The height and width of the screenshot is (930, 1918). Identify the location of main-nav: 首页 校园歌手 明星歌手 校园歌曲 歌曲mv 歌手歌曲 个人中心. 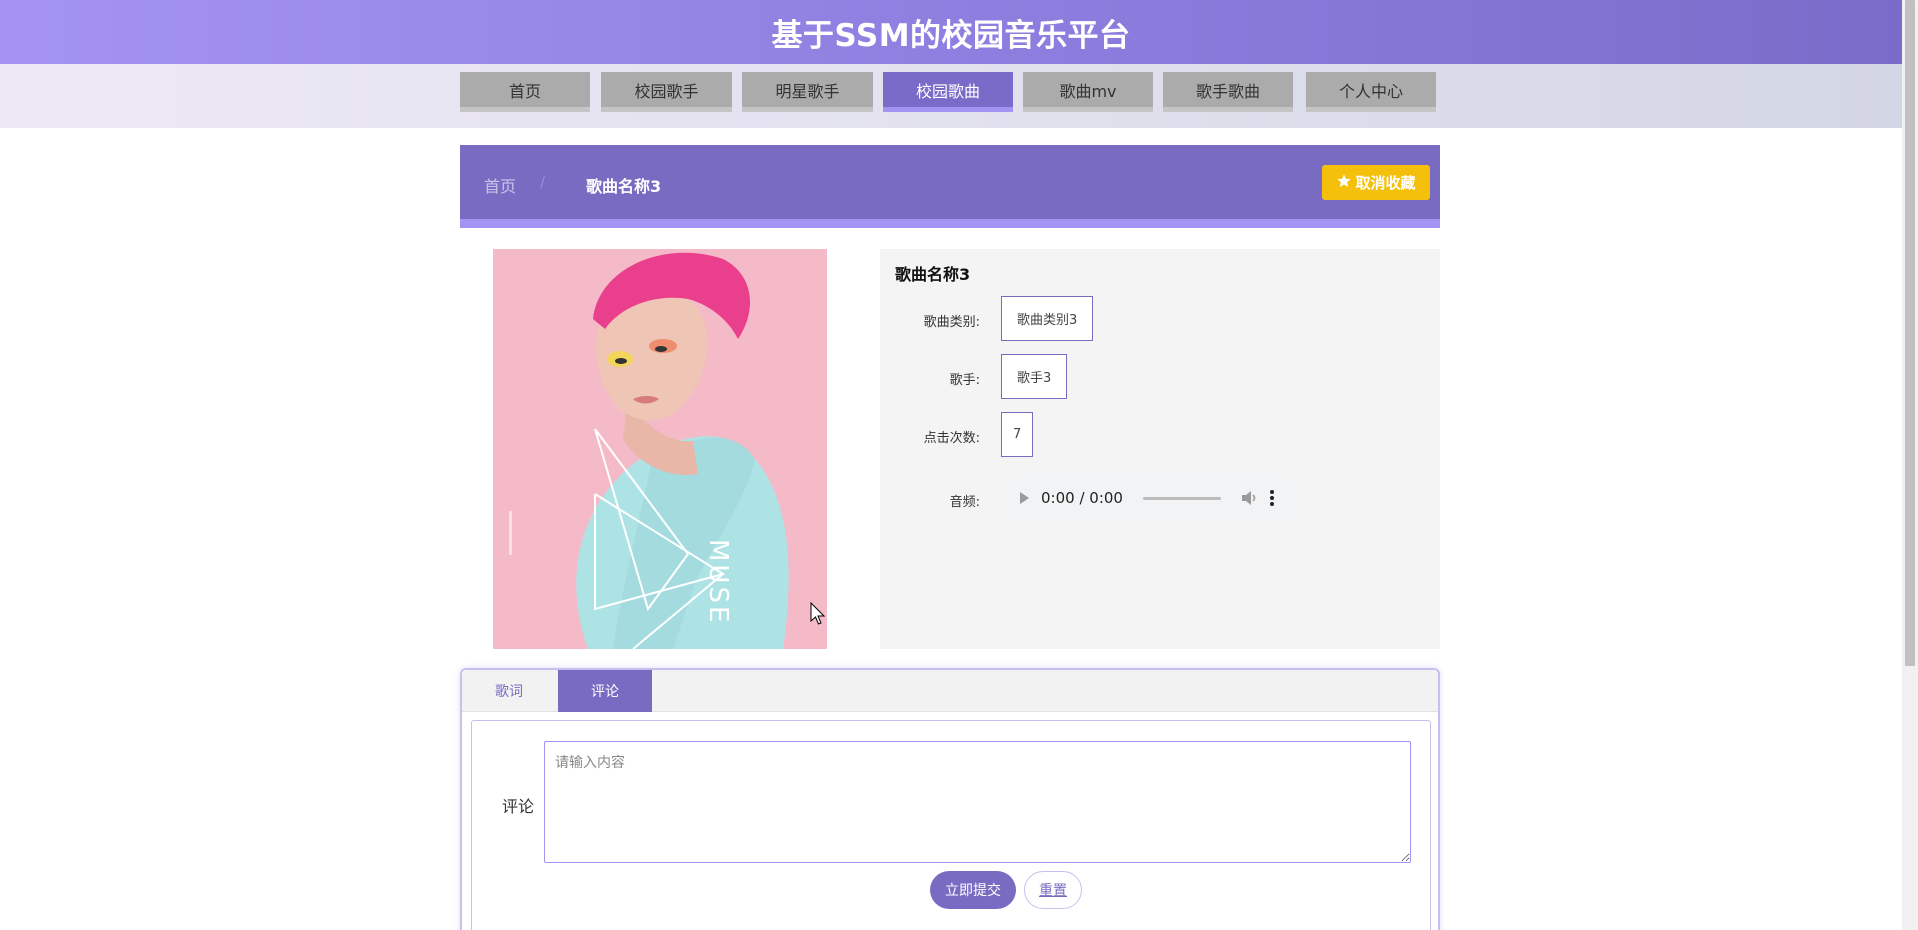
(948, 92).